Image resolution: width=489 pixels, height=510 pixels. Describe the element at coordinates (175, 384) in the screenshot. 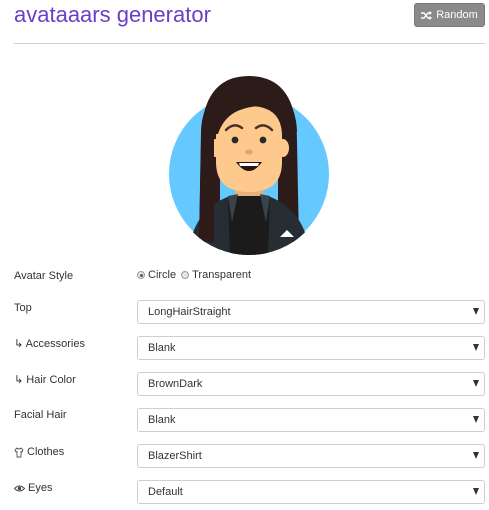

I see `hair-color-select-value: BrownDark` at that location.